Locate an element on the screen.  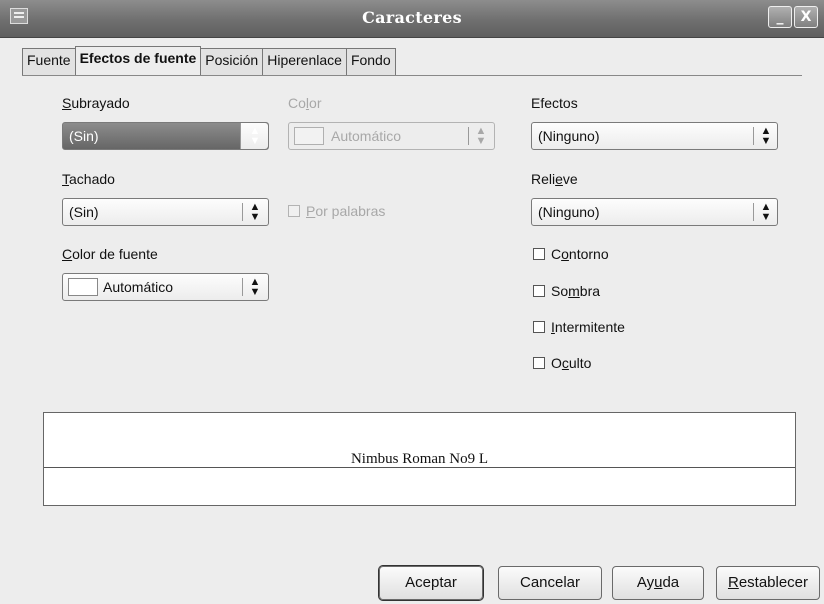
title-bar: Caracteres _ X is located at coordinates (412, 19).